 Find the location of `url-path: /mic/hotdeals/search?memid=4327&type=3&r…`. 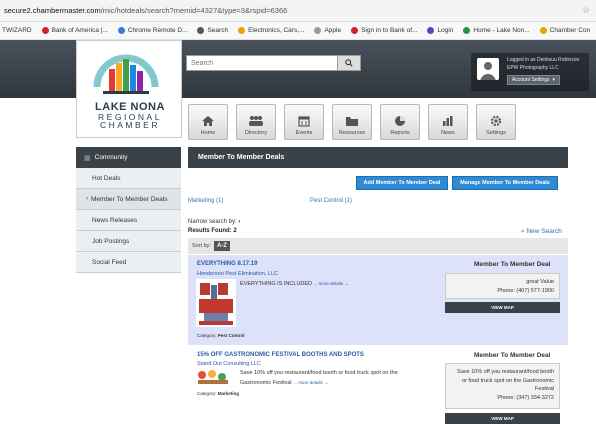

url-path: /mic/hotdeals/search?memid=4327&type=3&r… is located at coordinates (194, 10).